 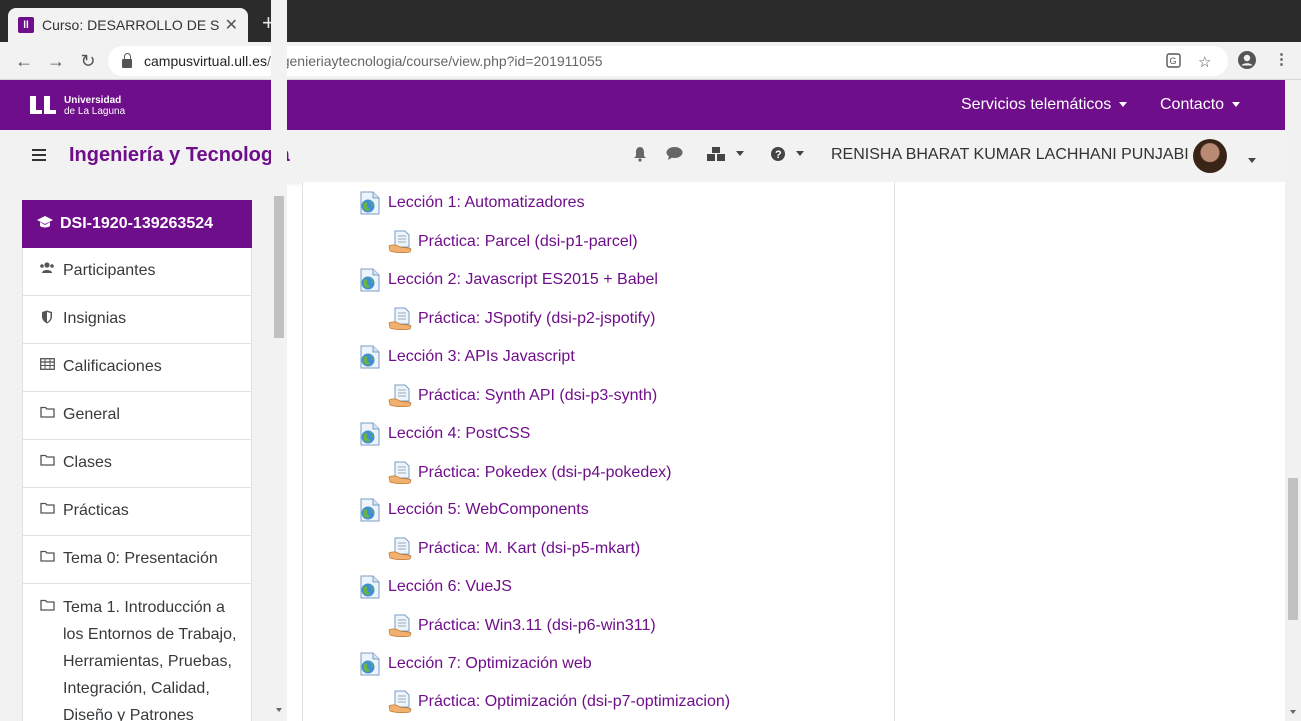 I want to click on services-menu: Servicios telemáticos, so click(x=1044, y=105).